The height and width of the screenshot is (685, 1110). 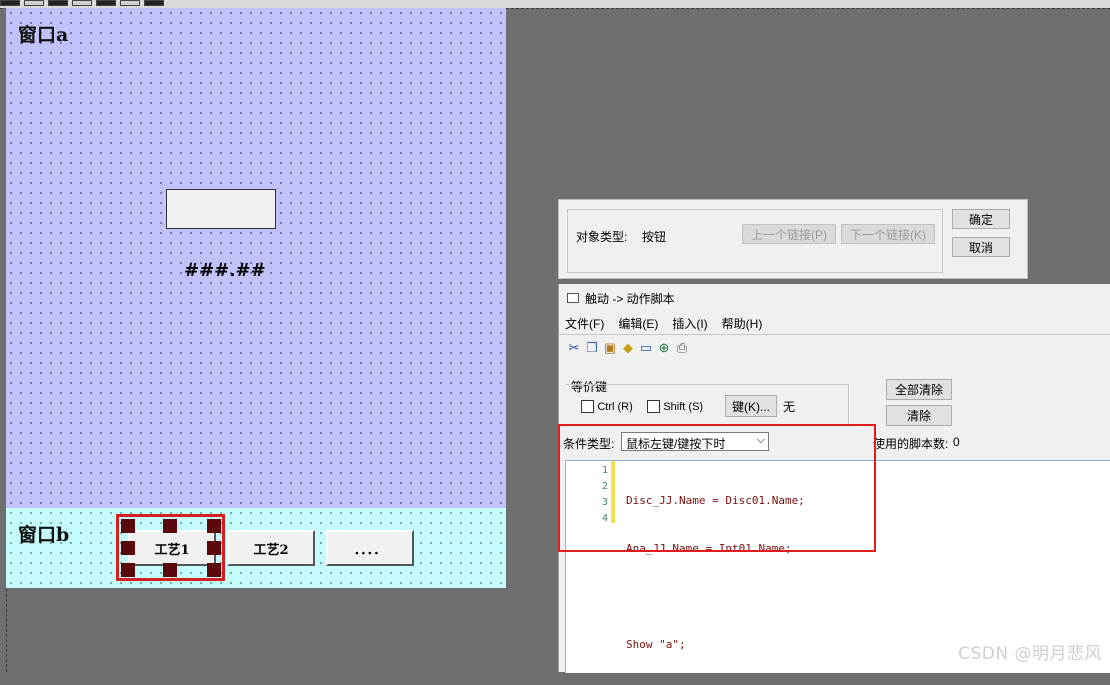 I want to click on process2-label: 工艺2, so click(x=271, y=550).